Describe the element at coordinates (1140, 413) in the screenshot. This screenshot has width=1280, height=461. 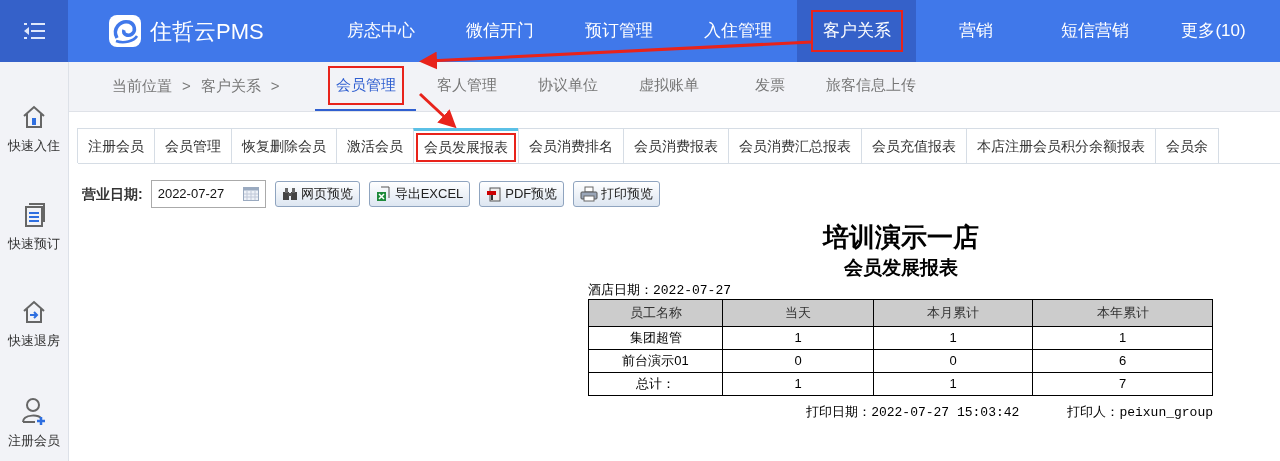
I see `printer-name: 打印人：peixun_group` at that location.